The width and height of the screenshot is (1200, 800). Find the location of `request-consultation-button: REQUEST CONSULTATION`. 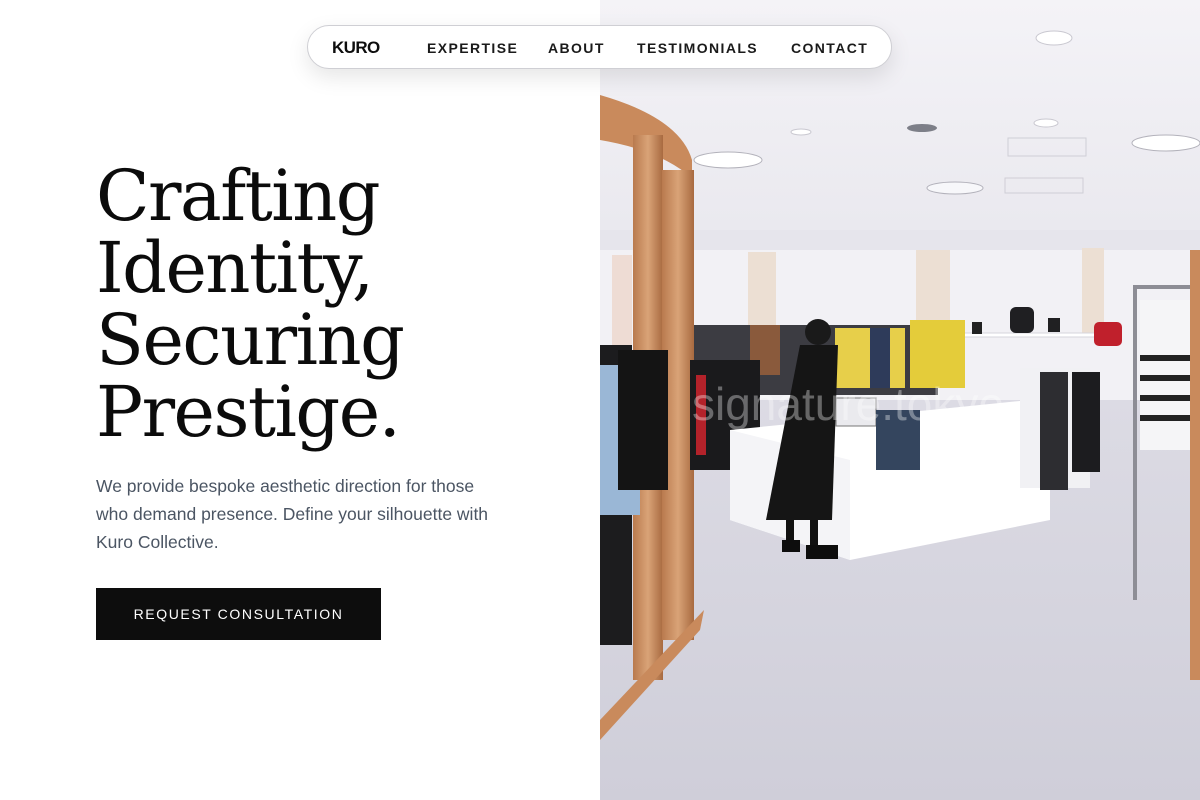

request-consultation-button: REQUEST CONSULTATION is located at coordinates (238, 614).